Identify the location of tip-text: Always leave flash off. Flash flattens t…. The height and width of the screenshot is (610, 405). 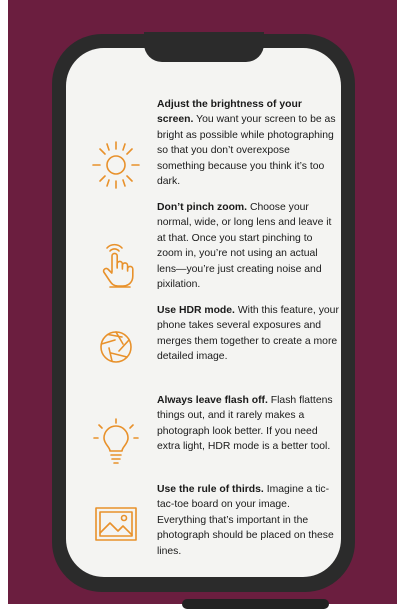
(248, 424).